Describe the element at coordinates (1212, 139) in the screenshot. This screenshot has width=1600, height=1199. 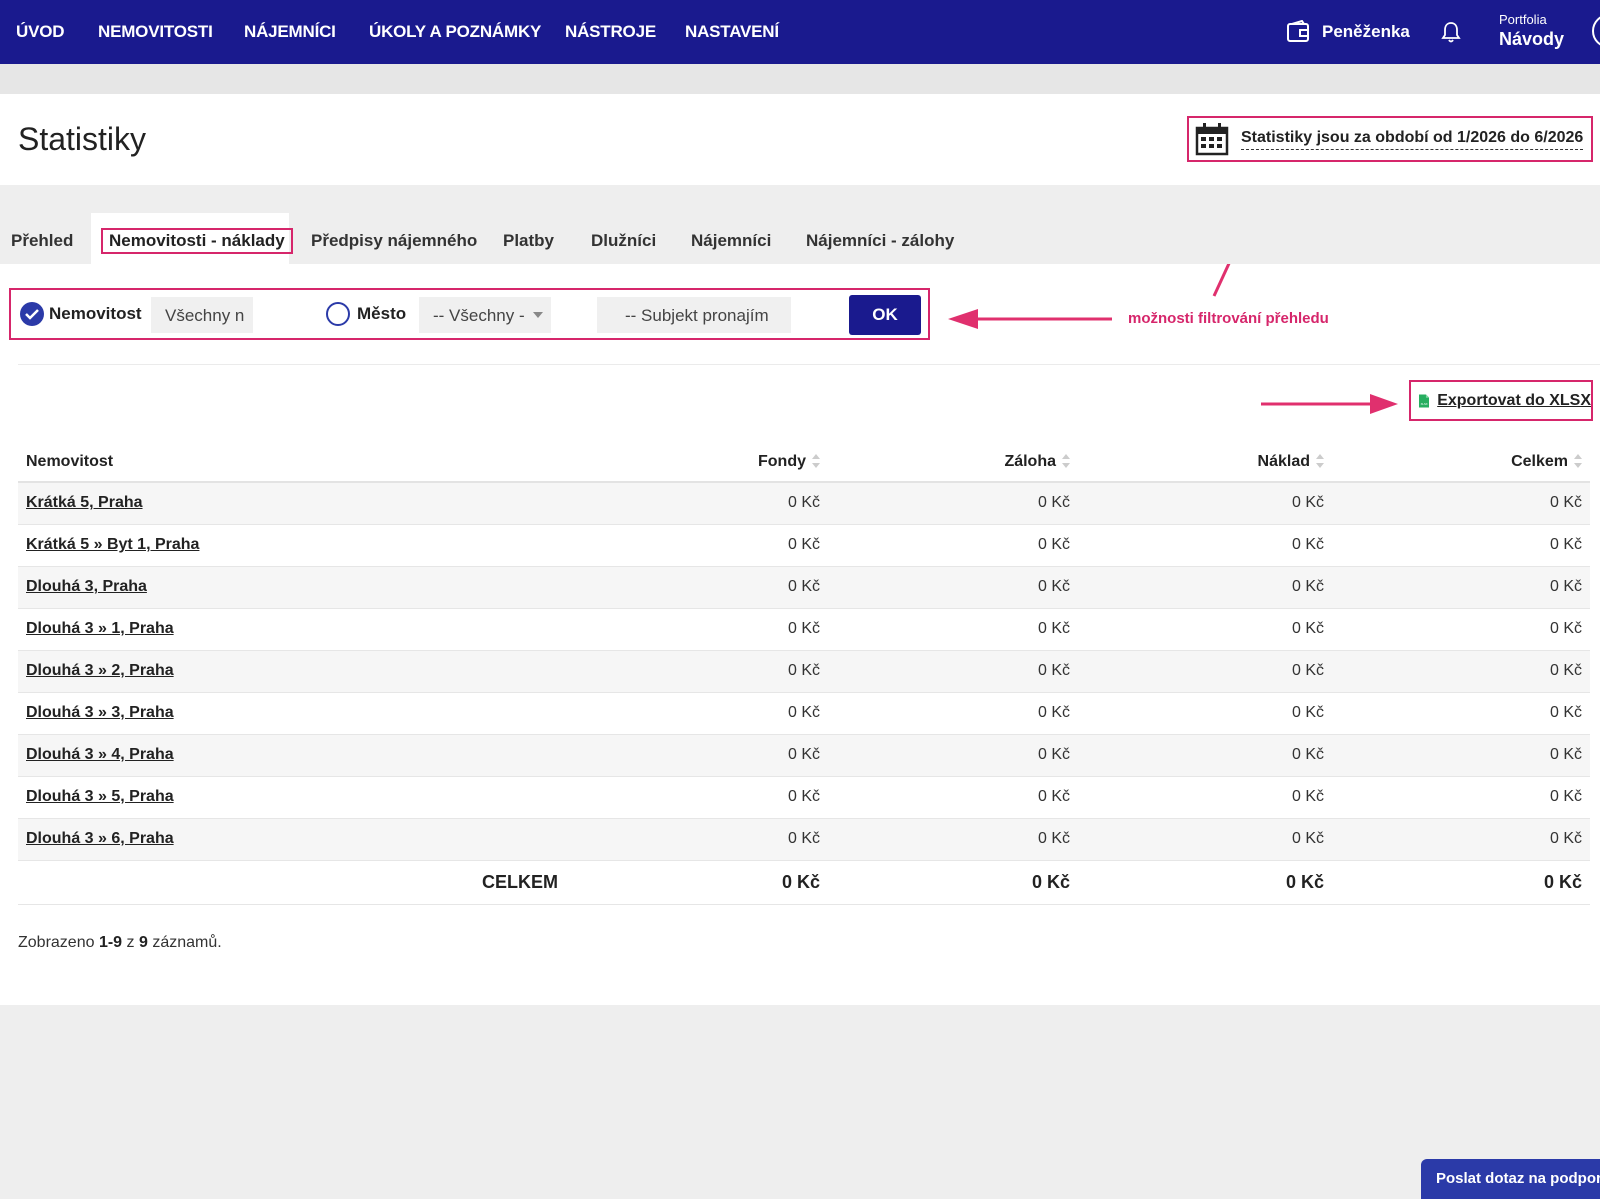
I see `calendar-icon` at that location.